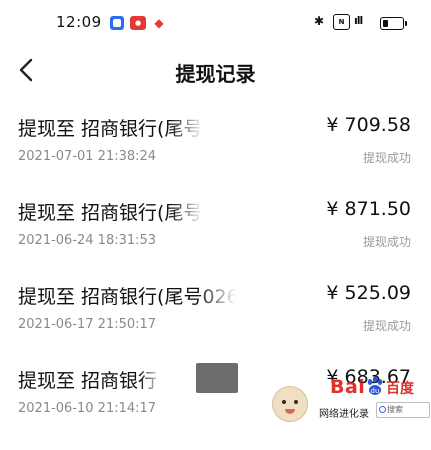 The width and height of the screenshot is (431, 450). What do you see at coordinates (344, 412) in the screenshot?
I see `watermark-subtitle: 网络进化录` at bounding box center [344, 412].